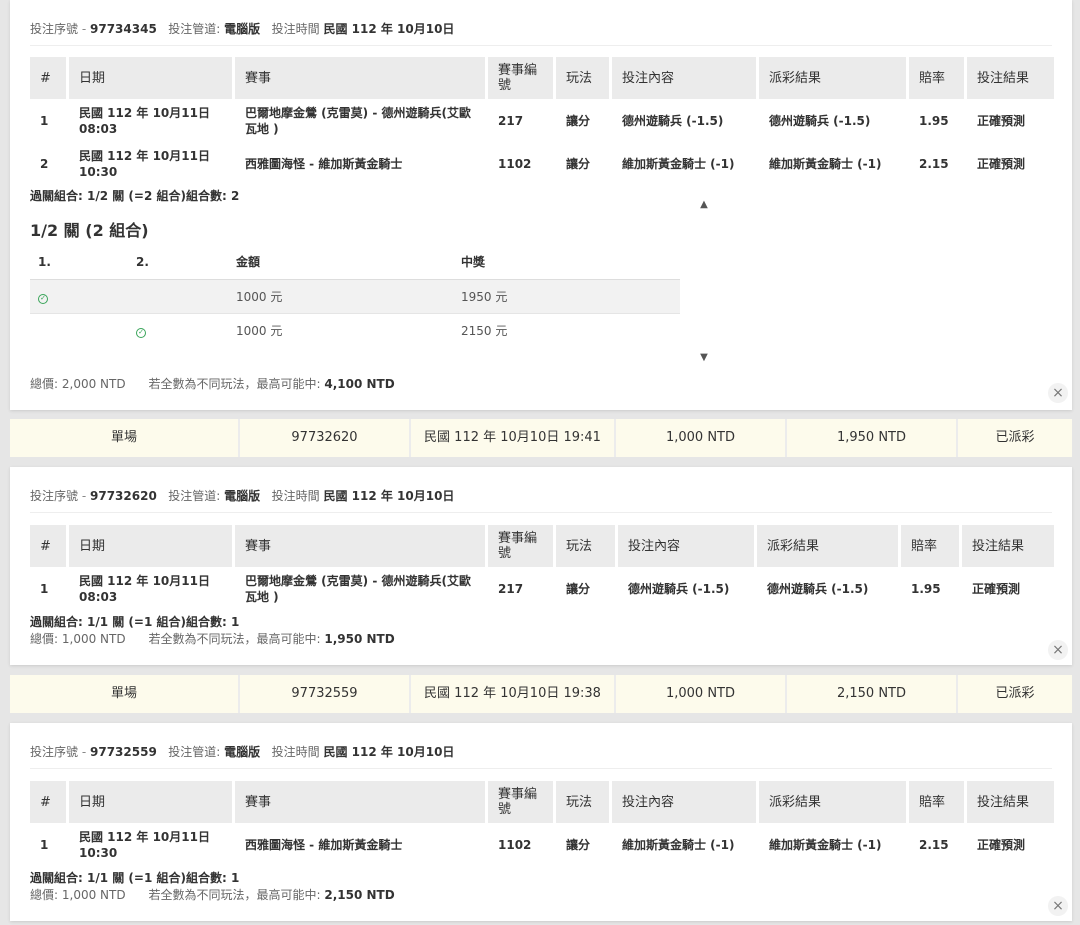 The width and height of the screenshot is (1080, 925). I want to click on row-game: 巴爾地摩金鶯 (克雷莫) - 德州遊騎兵(艾歐瓦地 ), so click(358, 589).